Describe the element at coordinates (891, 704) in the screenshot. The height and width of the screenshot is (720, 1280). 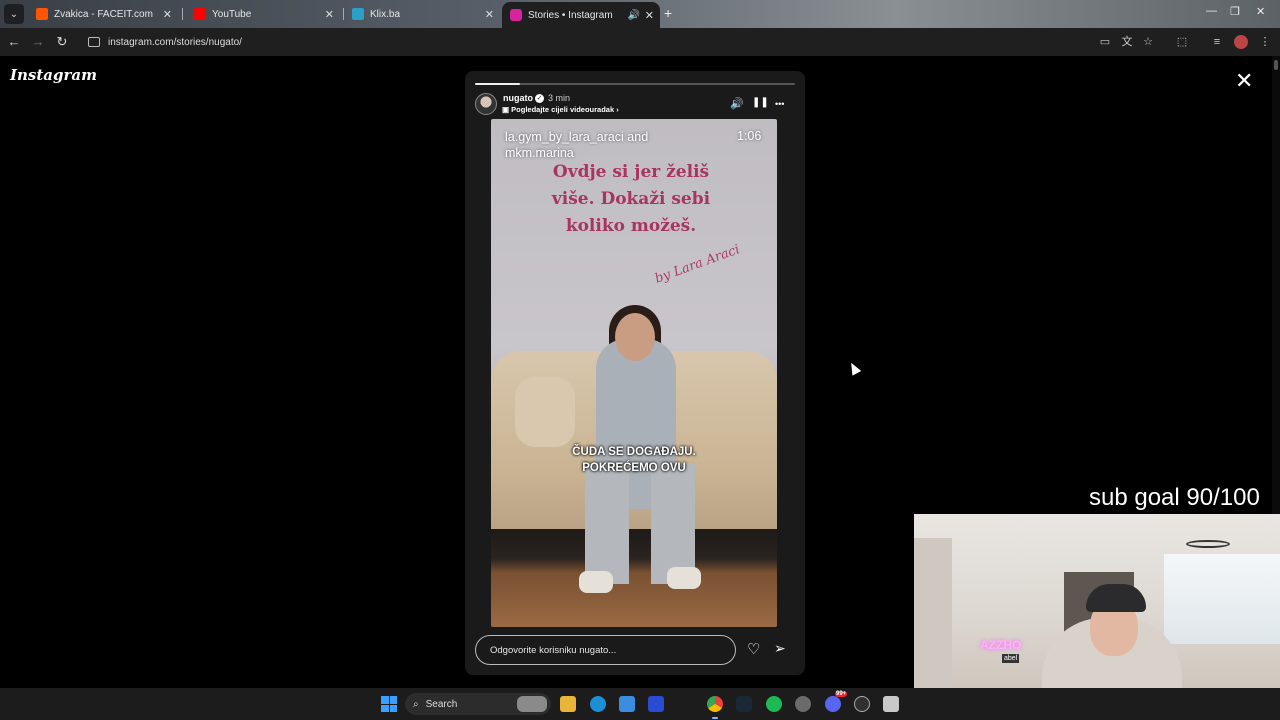
I see `tool-icon` at that location.